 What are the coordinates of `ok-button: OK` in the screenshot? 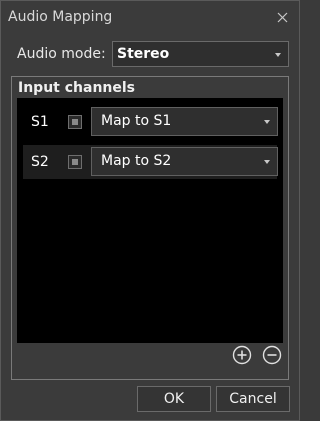 It's located at (174, 399).